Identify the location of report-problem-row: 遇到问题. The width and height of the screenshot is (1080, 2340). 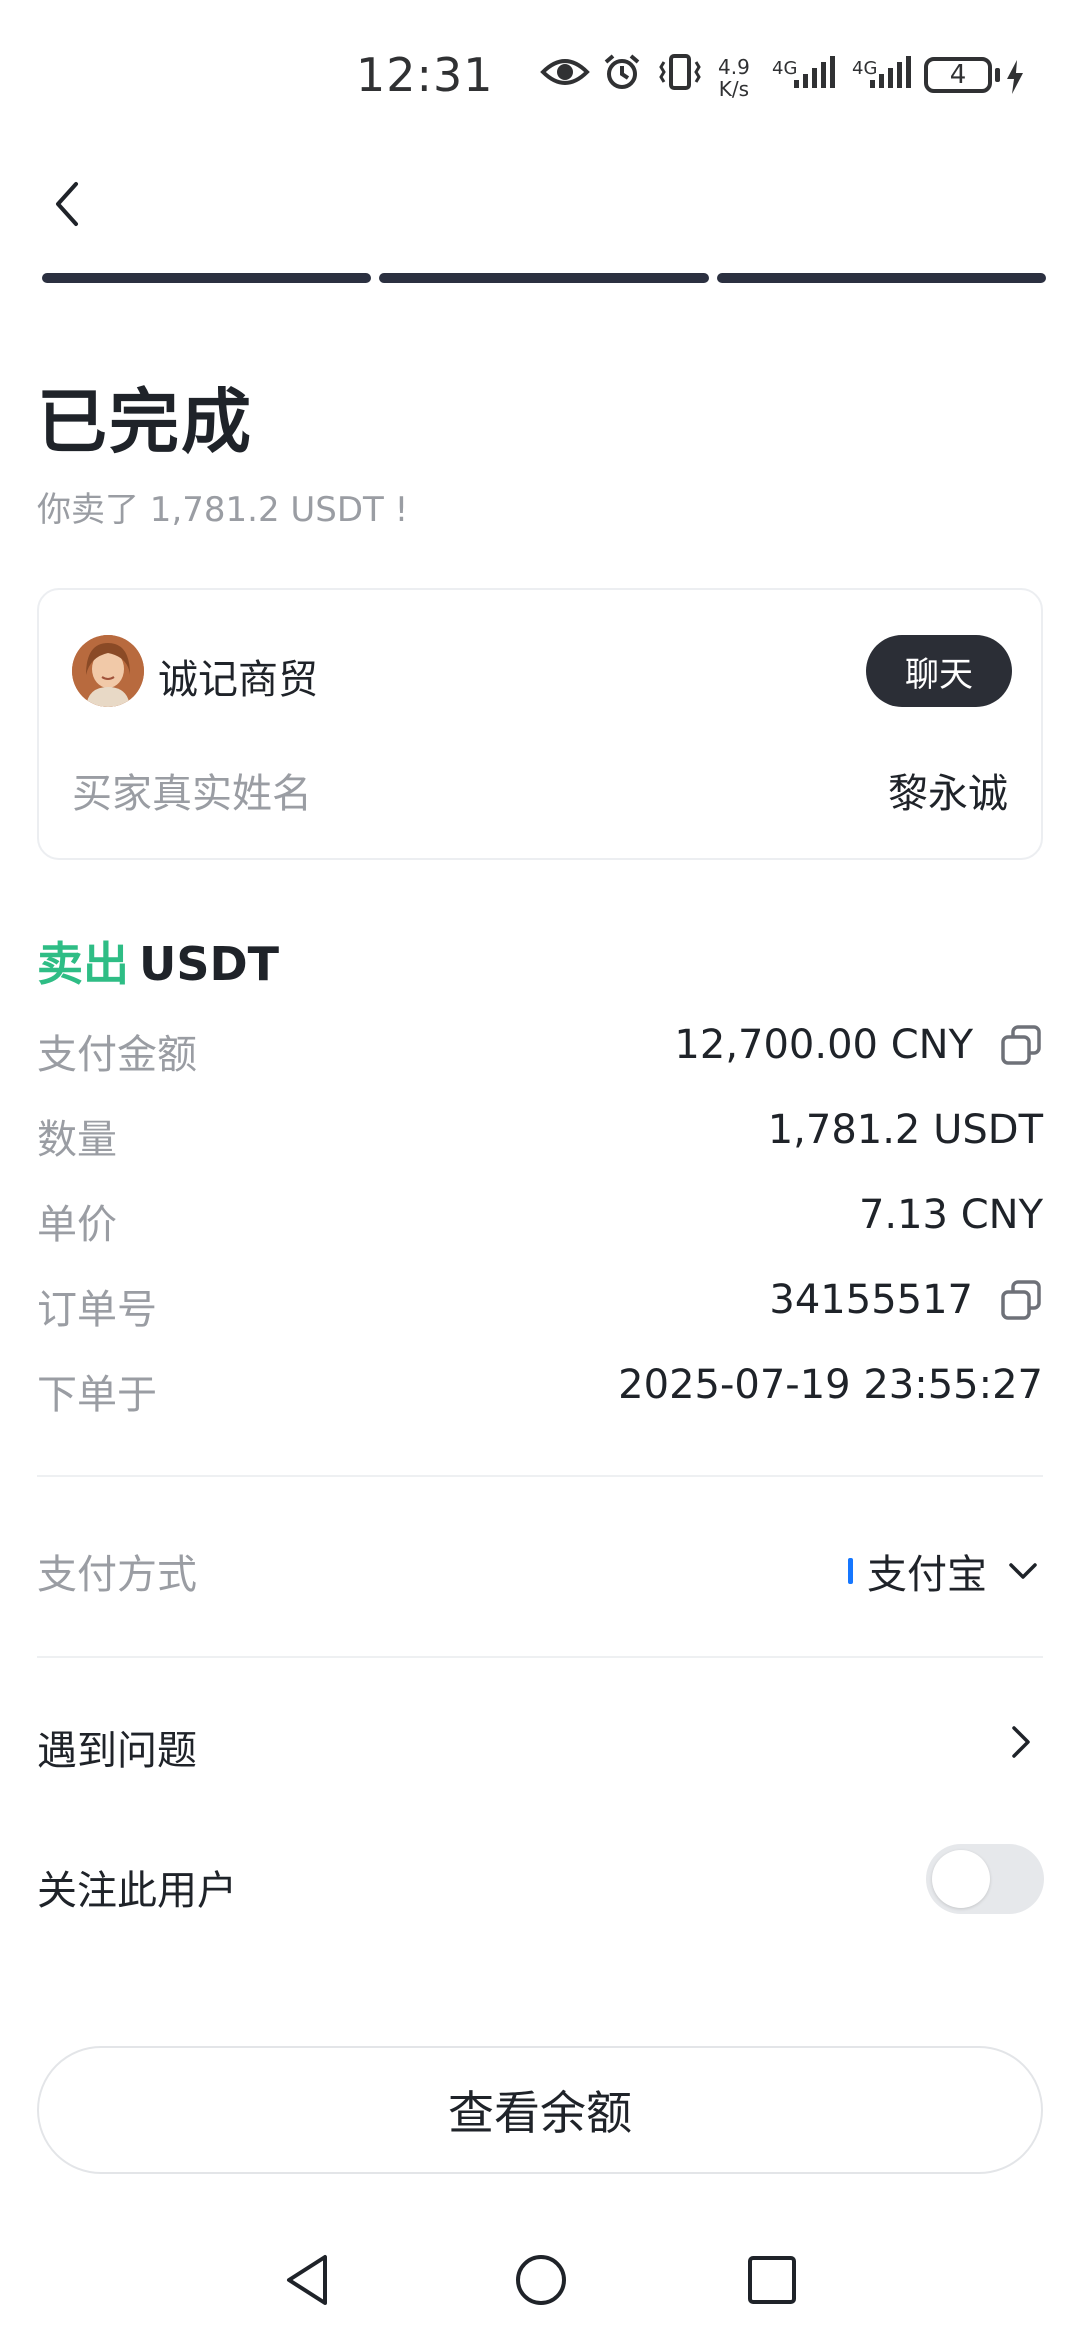
(117, 1747).